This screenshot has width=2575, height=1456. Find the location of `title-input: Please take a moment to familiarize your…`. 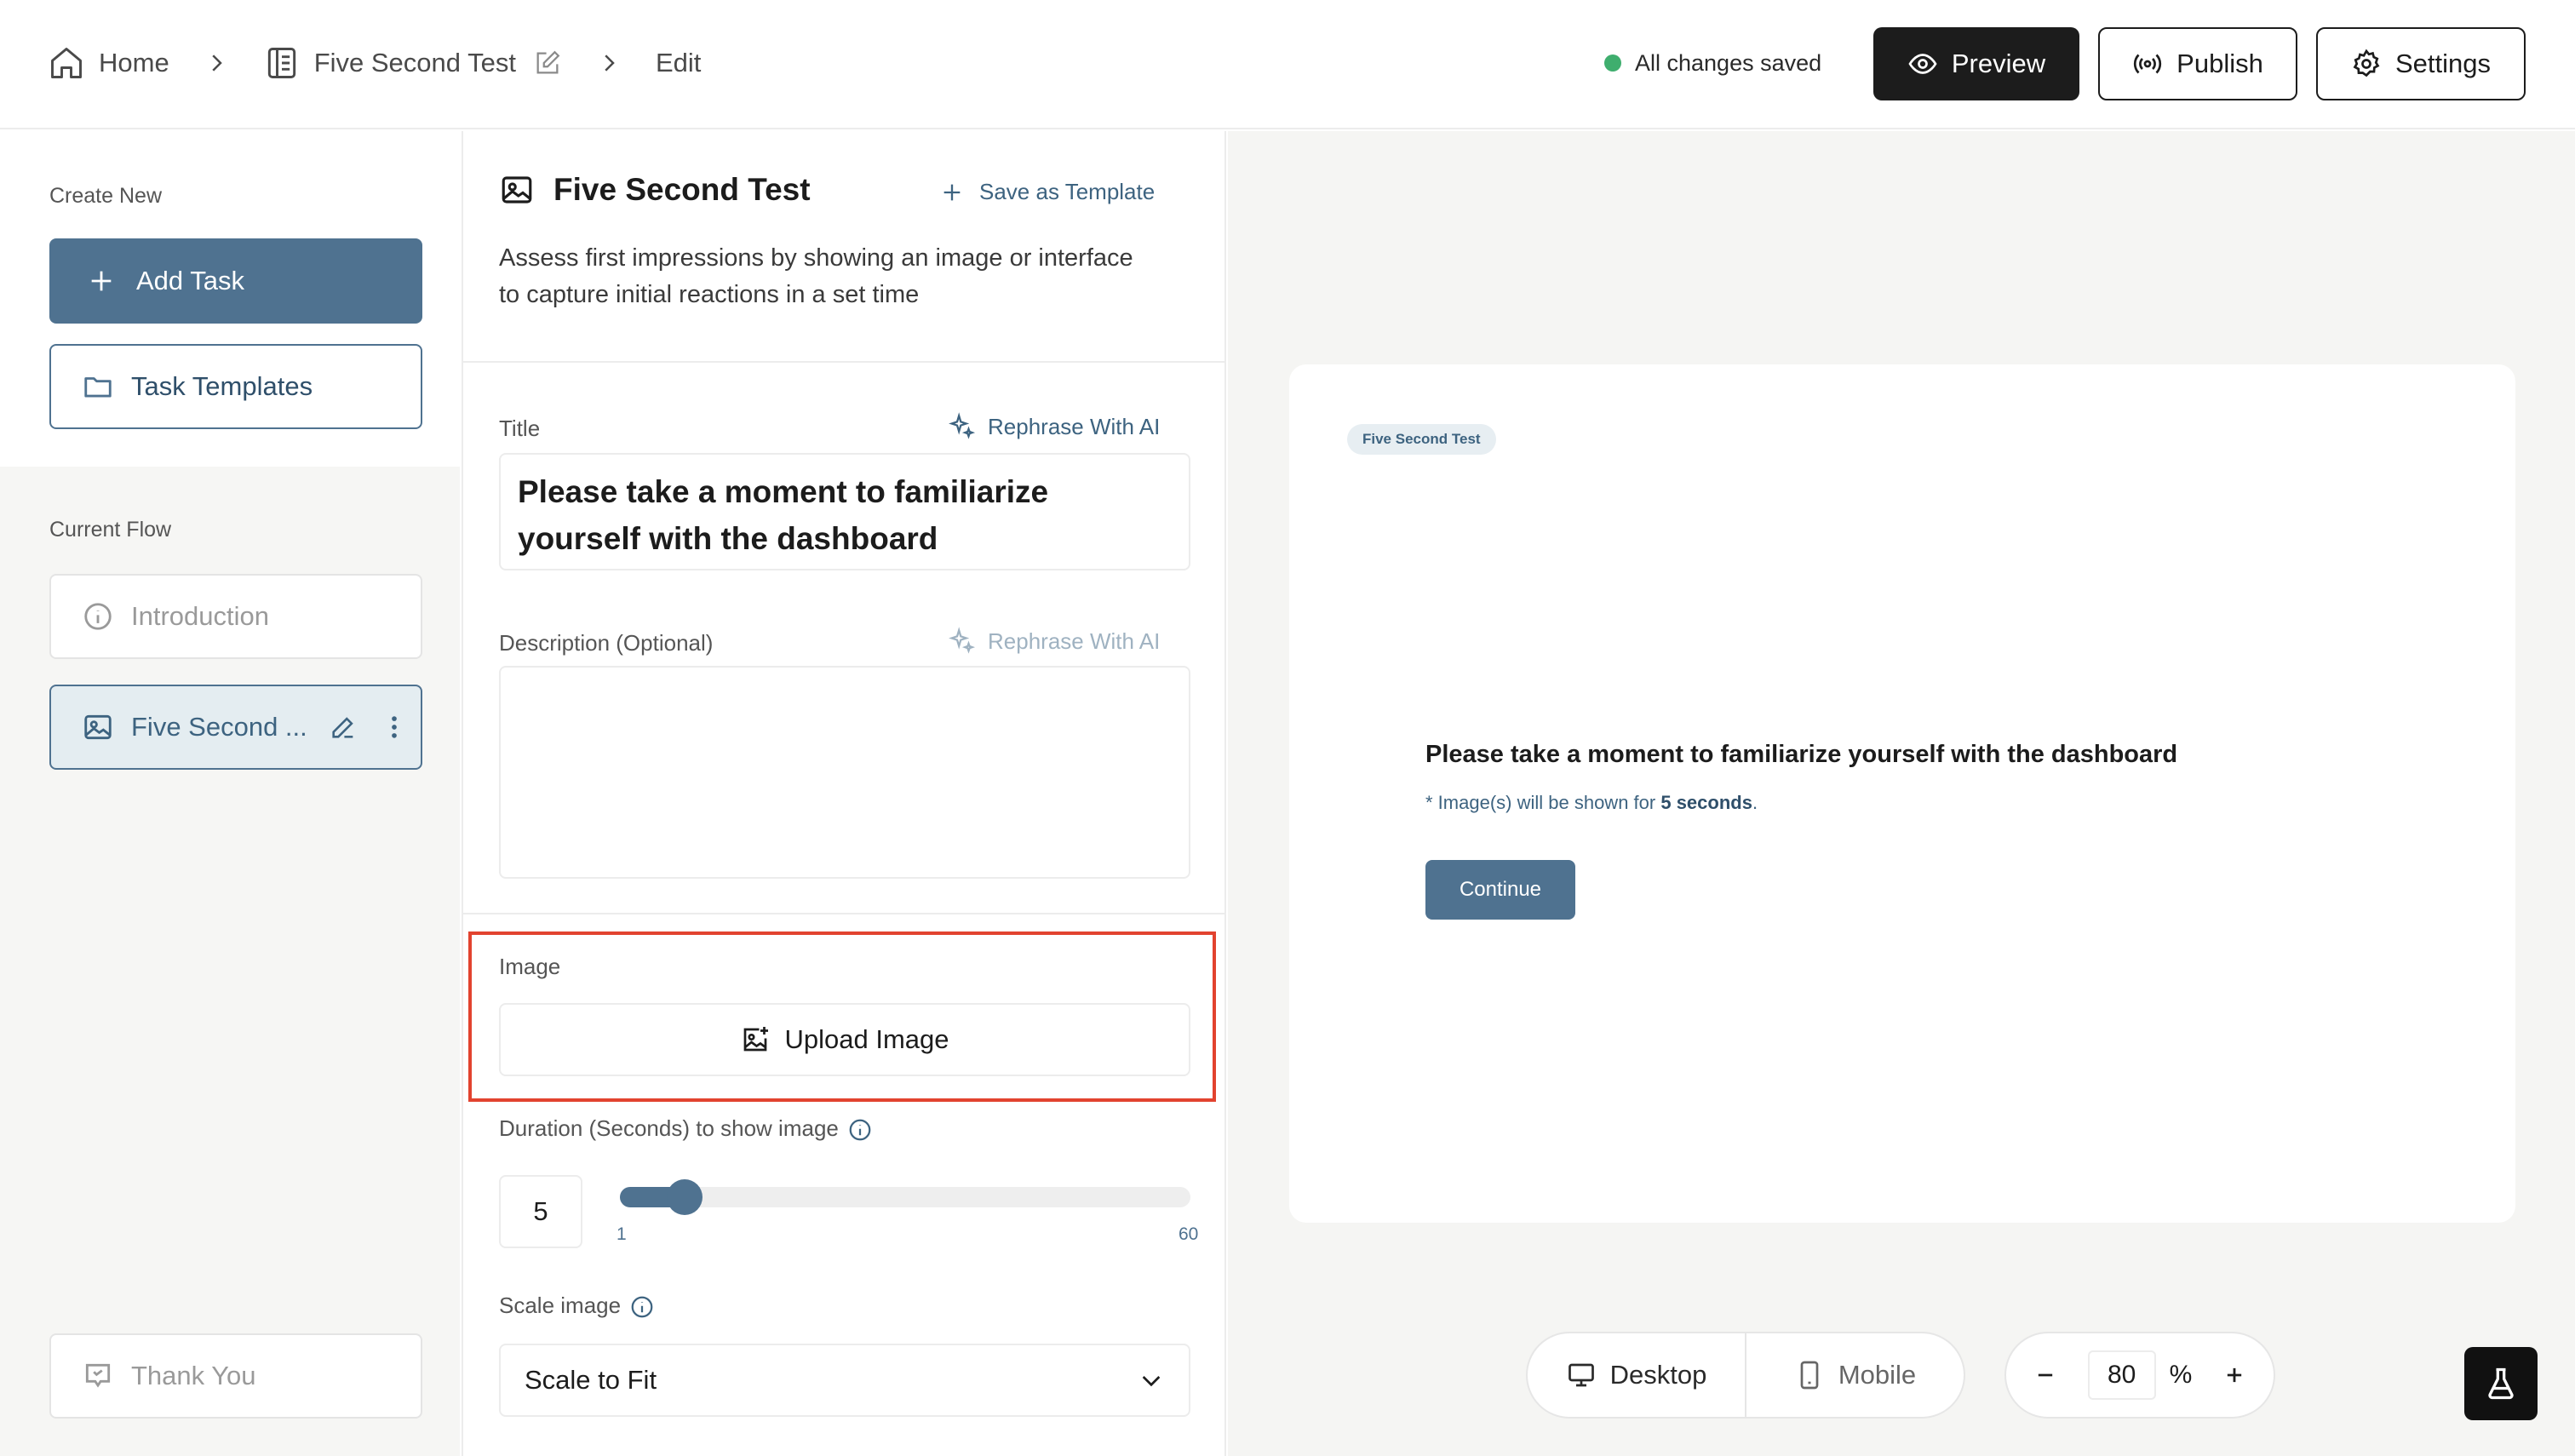

title-input: Please take a moment to familiarize your… is located at coordinates (844, 512).